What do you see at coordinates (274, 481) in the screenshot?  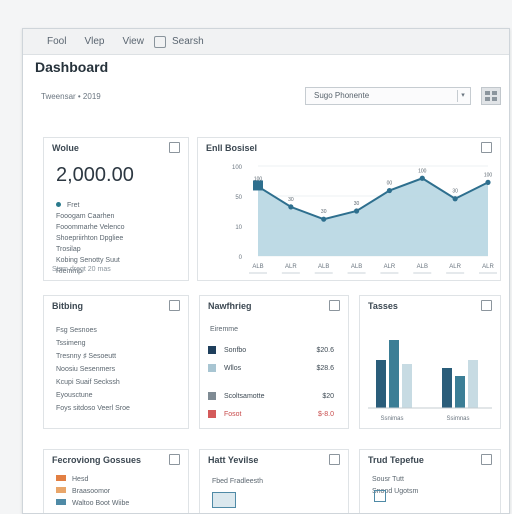 I see `status-card: Hatt Yevilse Fbed Fradleesth` at bounding box center [274, 481].